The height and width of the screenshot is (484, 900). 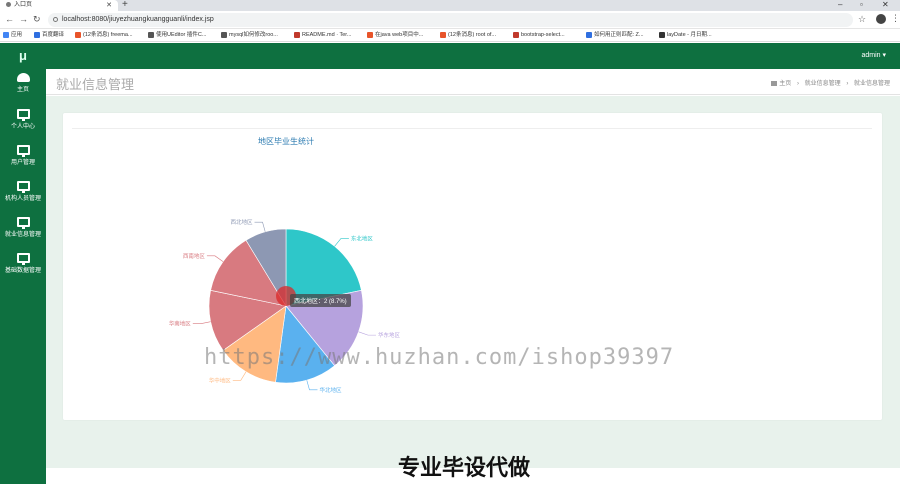 What do you see at coordinates (95, 84) in the screenshot?
I see `page-title: 就业信息管理` at bounding box center [95, 84].